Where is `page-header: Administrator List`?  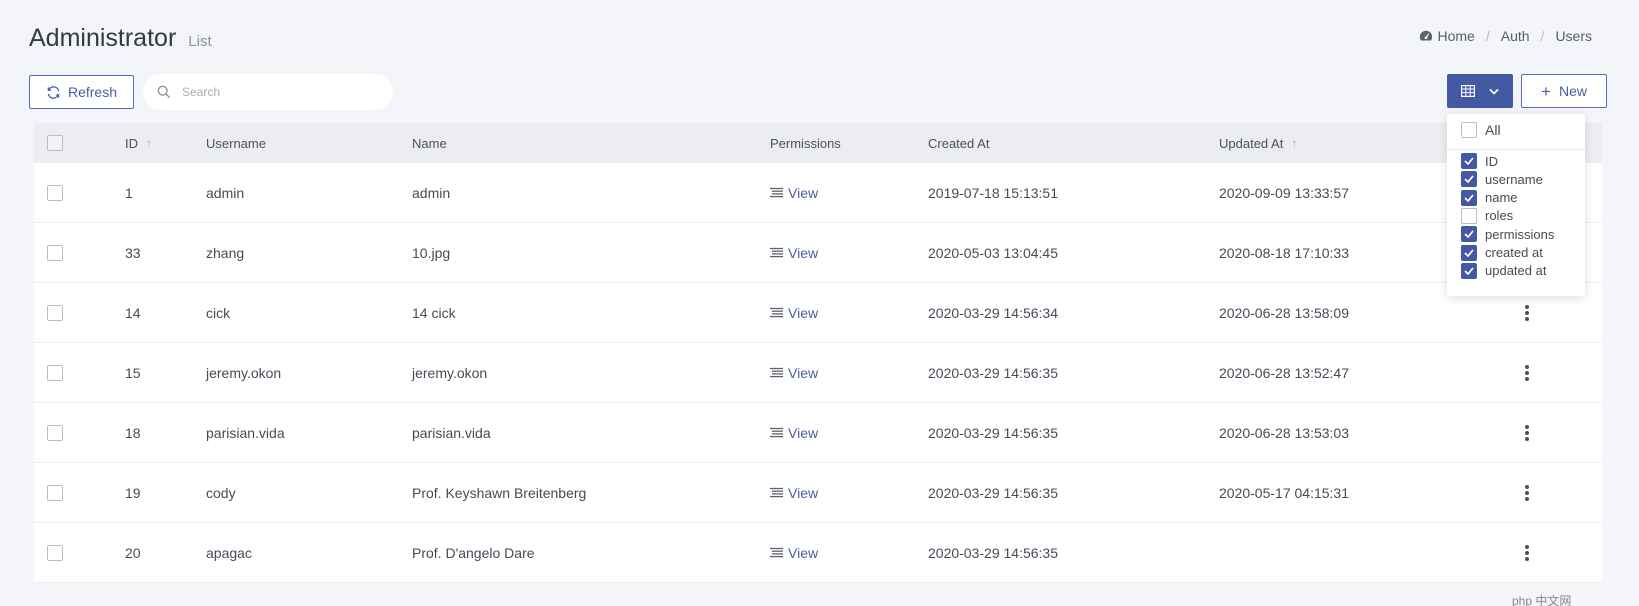
page-header: Administrator List is located at coordinates (120, 38).